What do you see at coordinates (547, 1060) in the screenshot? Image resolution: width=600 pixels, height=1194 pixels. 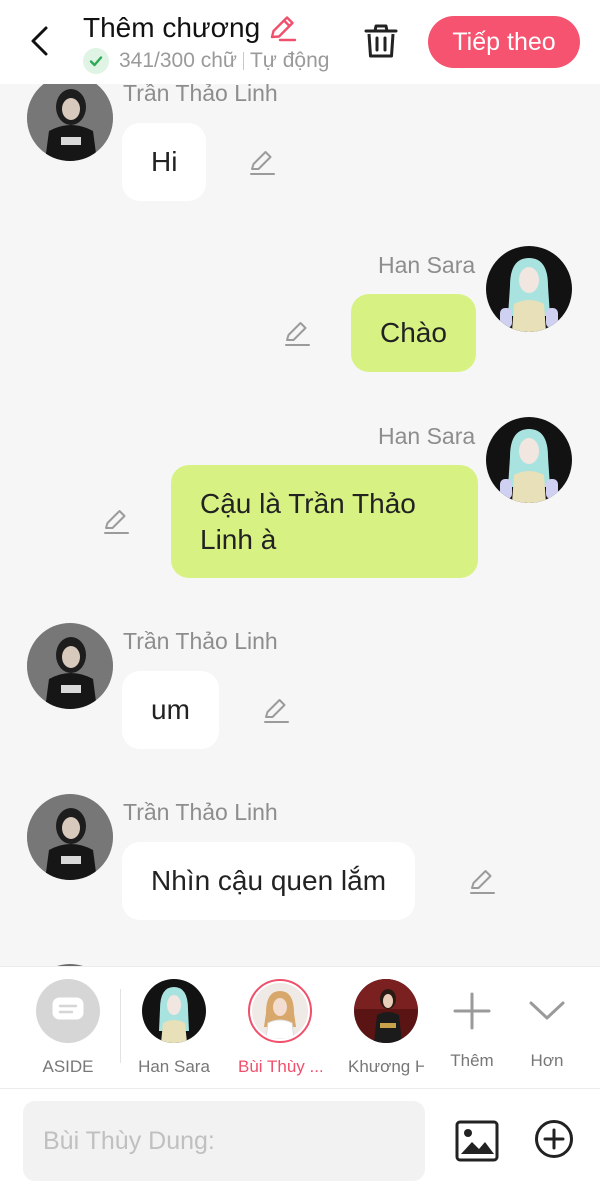 I see `more-label: Hơn` at bounding box center [547, 1060].